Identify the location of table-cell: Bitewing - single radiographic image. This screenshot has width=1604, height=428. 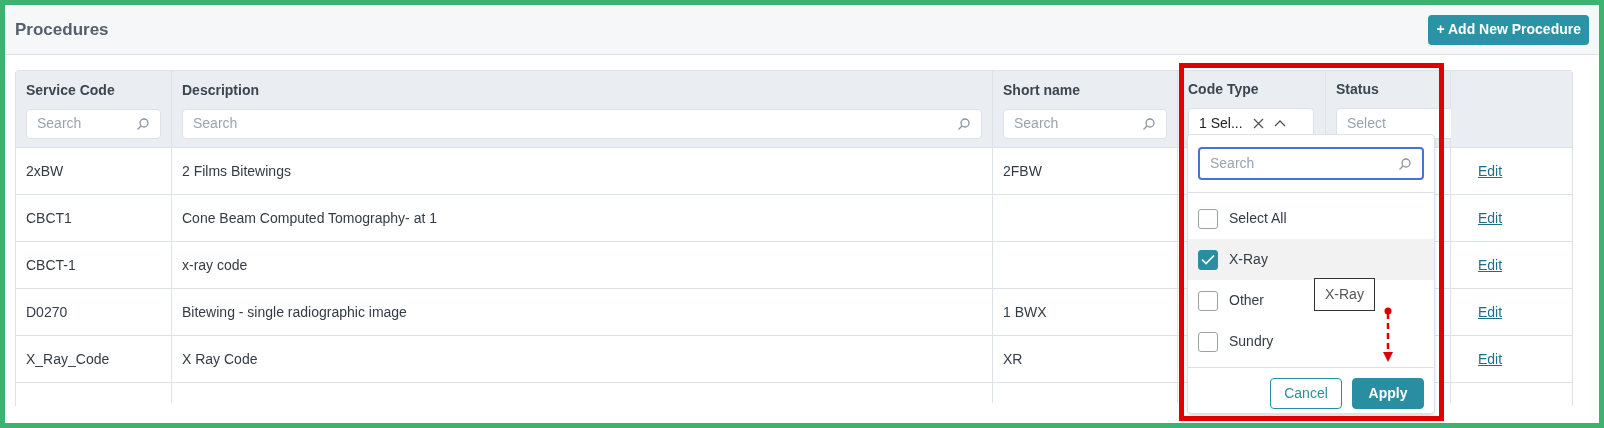
(582, 312).